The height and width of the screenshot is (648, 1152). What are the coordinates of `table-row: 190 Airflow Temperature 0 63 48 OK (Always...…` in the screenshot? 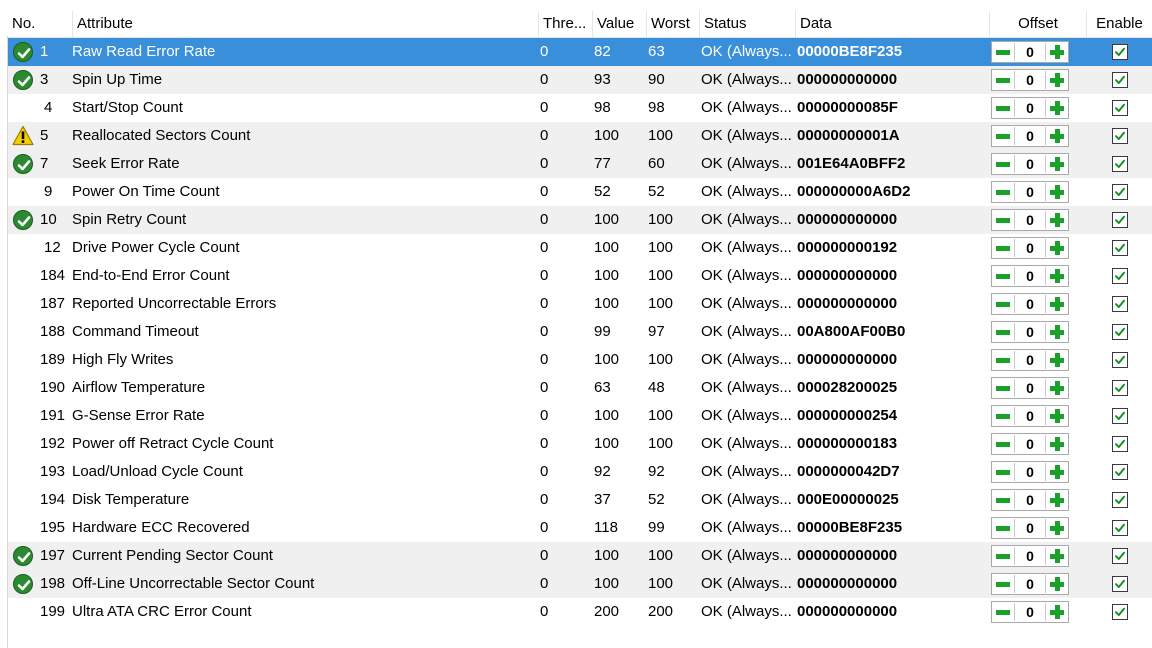 It's located at (580, 388).